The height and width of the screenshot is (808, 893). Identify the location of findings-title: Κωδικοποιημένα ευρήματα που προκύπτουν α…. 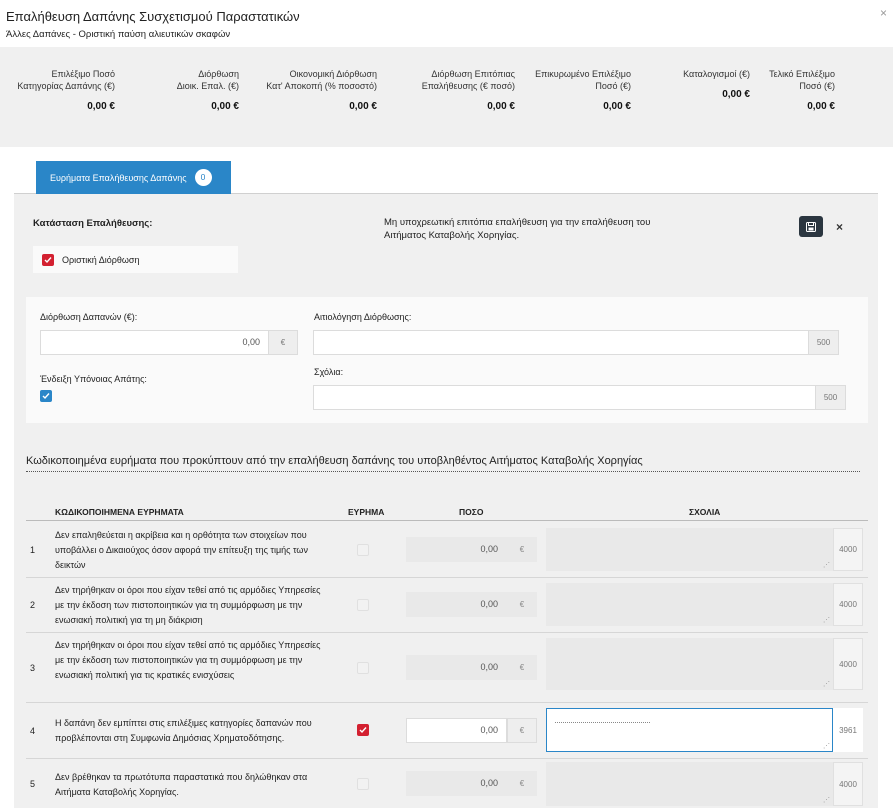
(334, 461).